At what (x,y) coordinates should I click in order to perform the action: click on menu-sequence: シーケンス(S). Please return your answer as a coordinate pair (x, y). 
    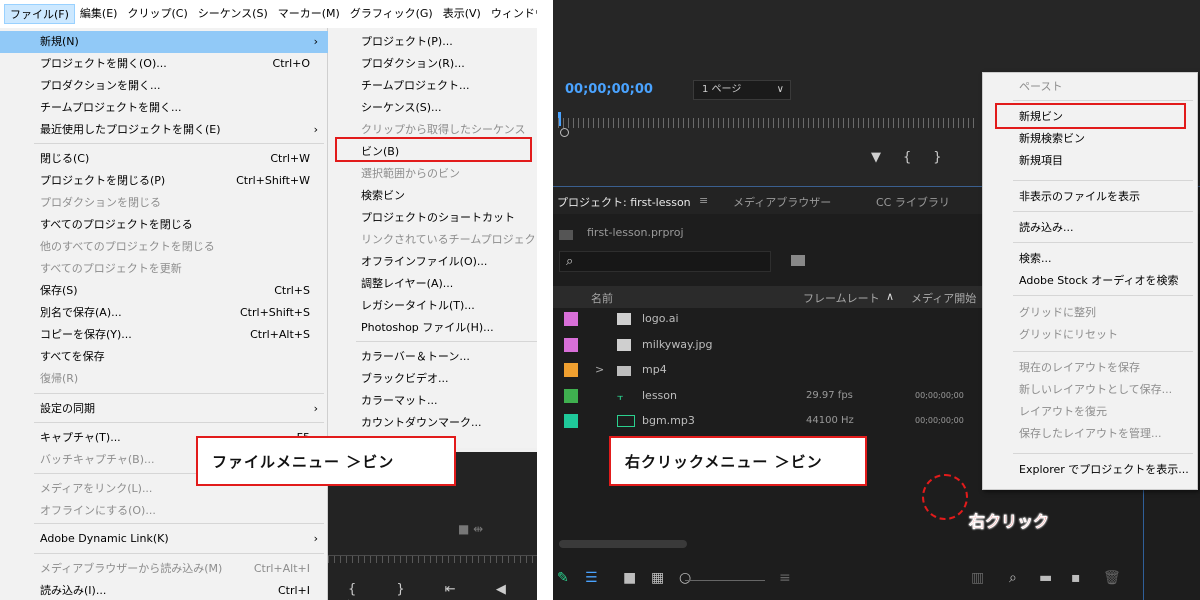
    Looking at the image, I should click on (233, 14).